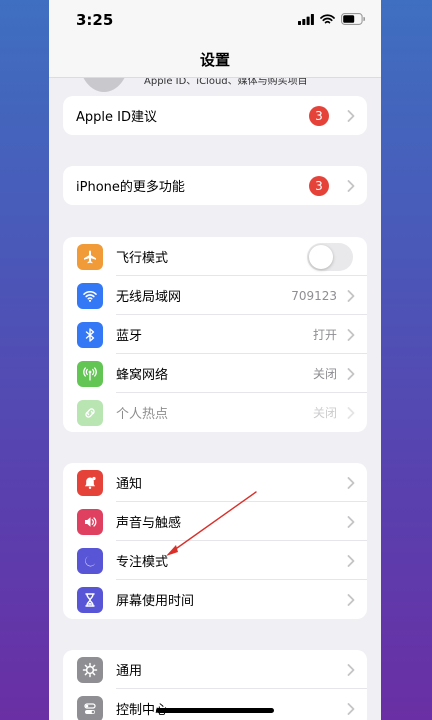  Describe the element at coordinates (215, 560) in the screenshot. I see `focus-mode-row: 专注模式` at that location.